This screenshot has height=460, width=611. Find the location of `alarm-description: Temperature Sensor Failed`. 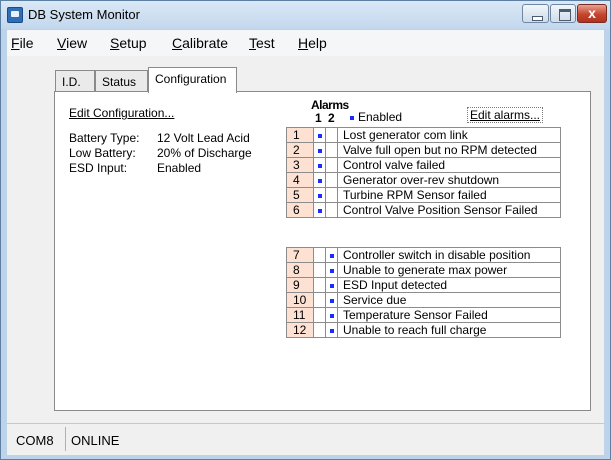

alarm-description: Temperature Sensor Failed is located at coordinates (449, 315).